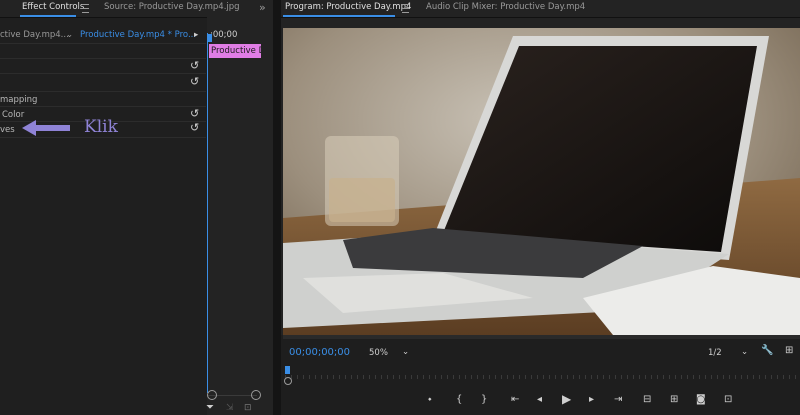  Describe the element at coordinates (248, 408) in the screenshot. I see `share-icon: ⊡` at that location.